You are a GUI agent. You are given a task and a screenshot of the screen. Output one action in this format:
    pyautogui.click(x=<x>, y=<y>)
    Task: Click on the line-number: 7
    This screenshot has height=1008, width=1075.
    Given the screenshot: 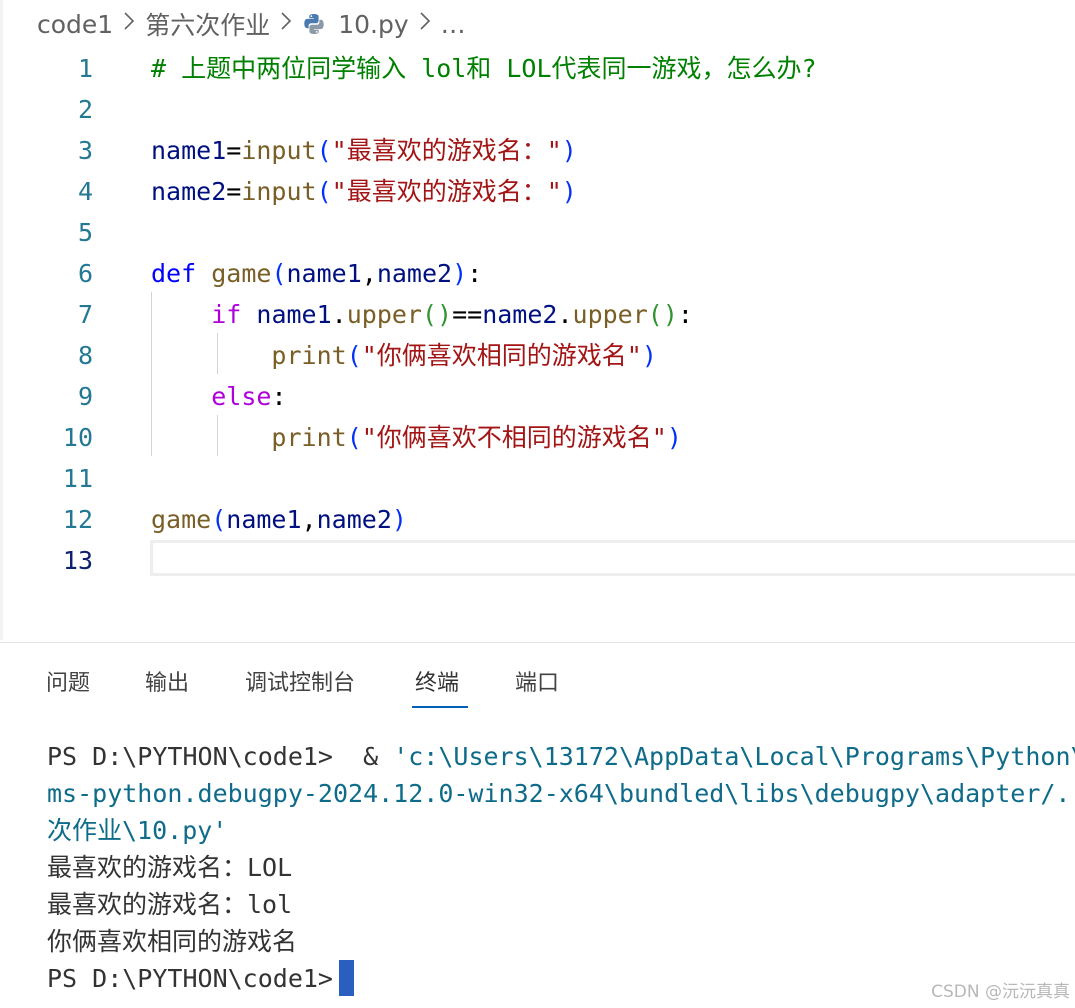 What is the action you would take?
    pyautogui.click(x=85, y=314)
    